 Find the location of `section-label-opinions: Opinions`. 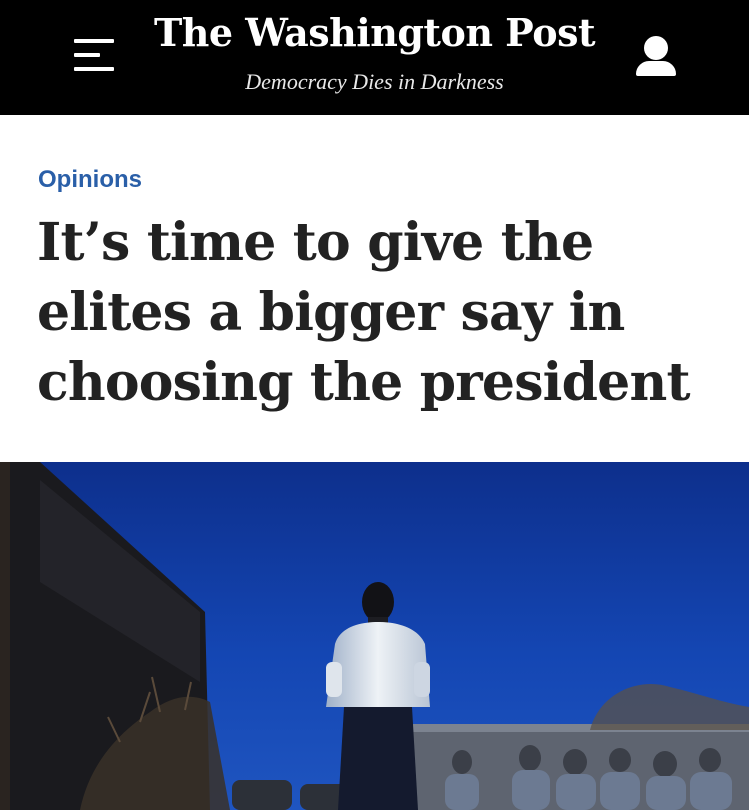

section-label-opinions: Opinions is located at coordinates (90, 180).